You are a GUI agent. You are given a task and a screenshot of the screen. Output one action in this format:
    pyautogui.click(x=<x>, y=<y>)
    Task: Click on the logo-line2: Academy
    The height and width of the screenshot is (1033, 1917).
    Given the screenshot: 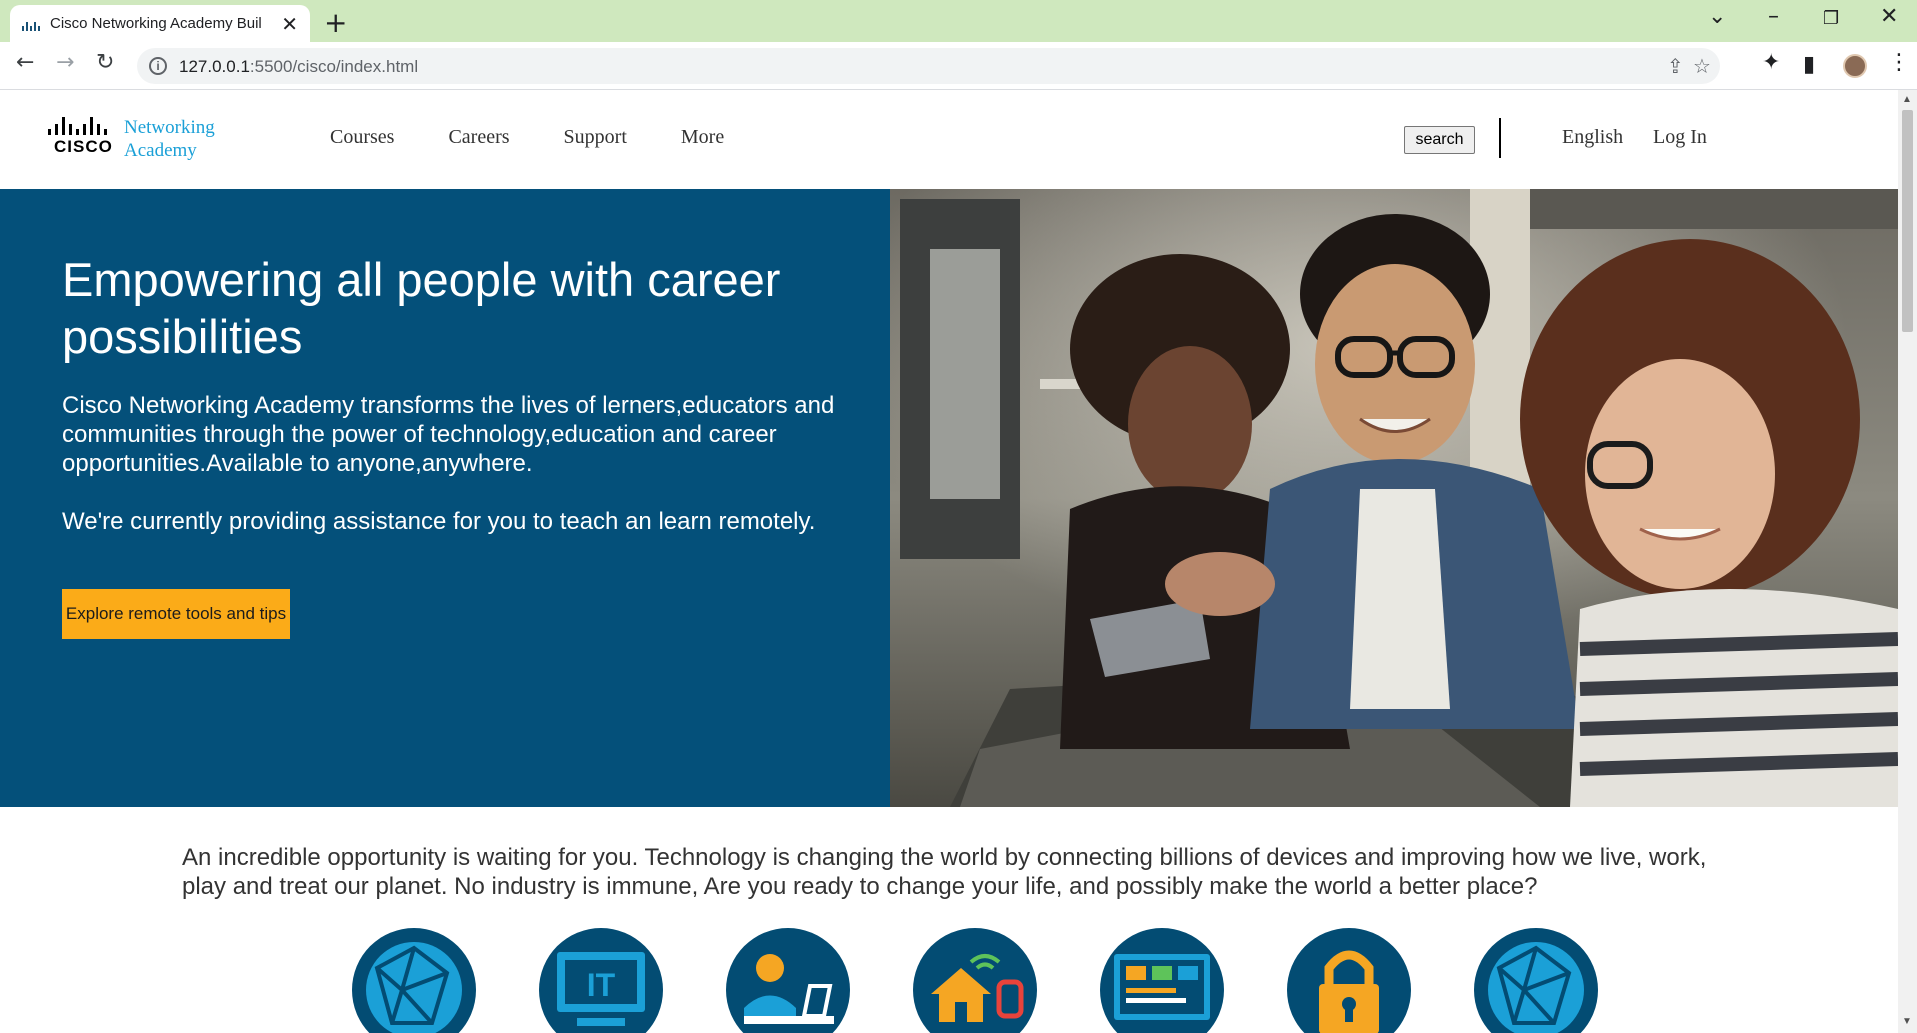 What is the action you would take?
    pyautogui.click(x=160, y=150)
    